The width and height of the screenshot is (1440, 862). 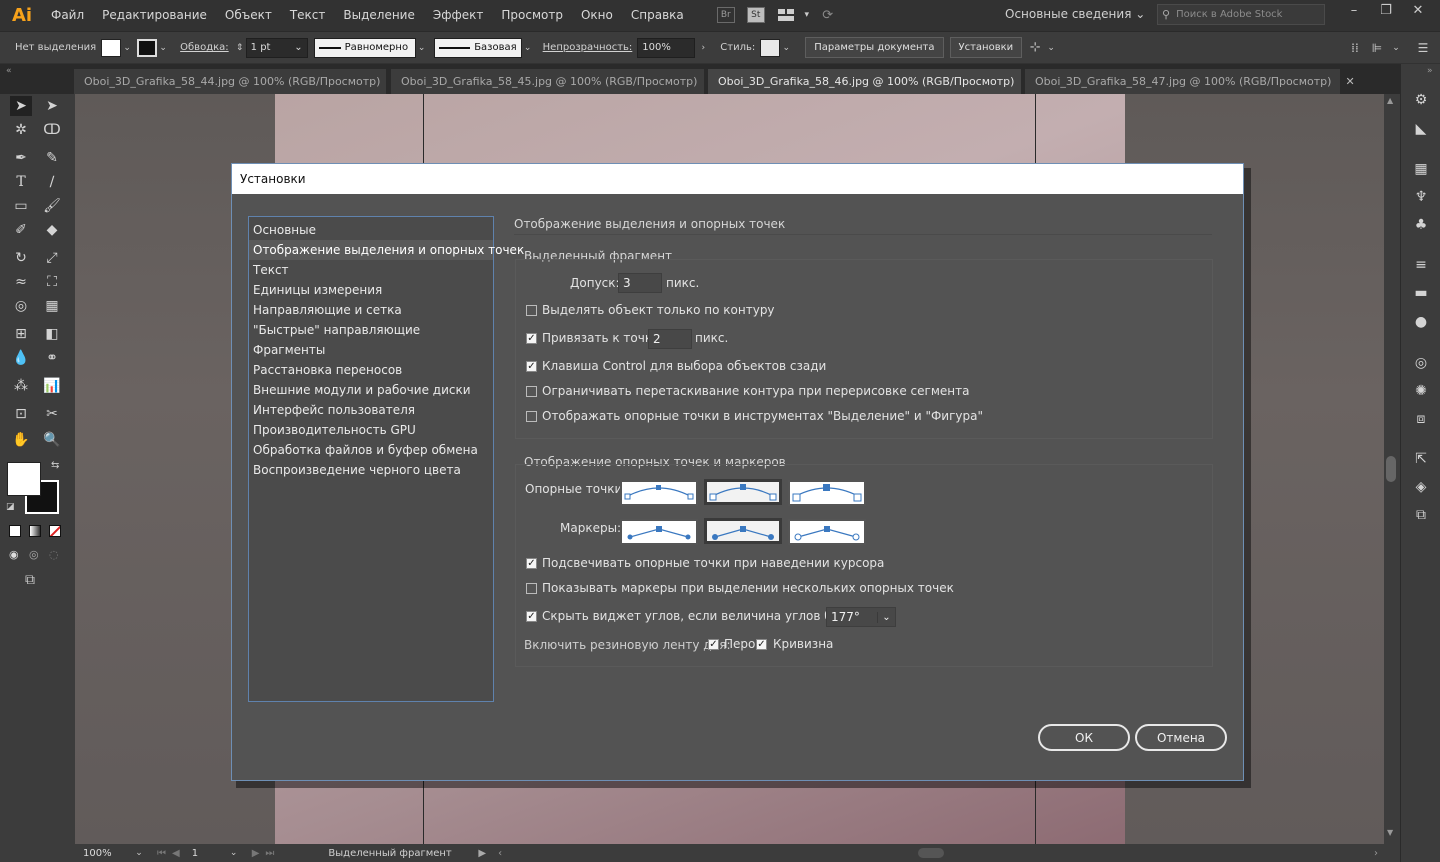 What do you see at coordinates (828, 15) in the screenshot?
I see `sync-icon: ⟳` at bounding box center [828, 15].